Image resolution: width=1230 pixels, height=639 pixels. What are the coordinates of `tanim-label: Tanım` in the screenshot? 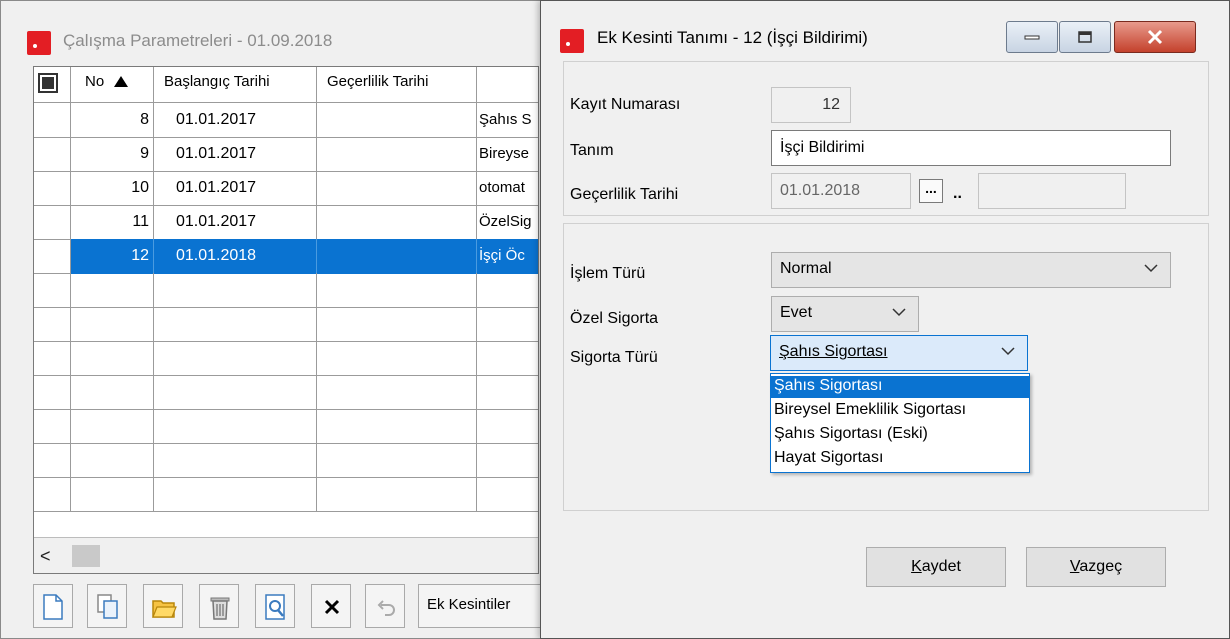 It's located at (592, 150).